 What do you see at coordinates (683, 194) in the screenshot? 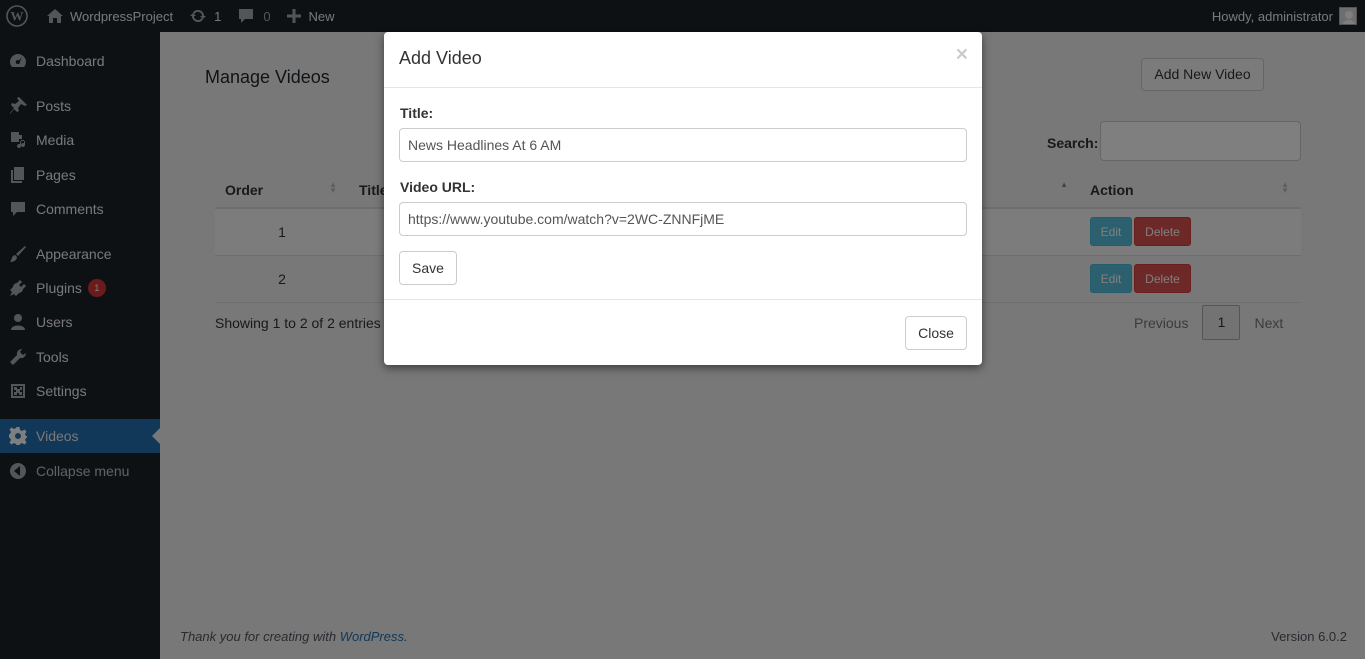
I see `modal-body: Title: Video URL: Save` at bounding box center [683, 194].